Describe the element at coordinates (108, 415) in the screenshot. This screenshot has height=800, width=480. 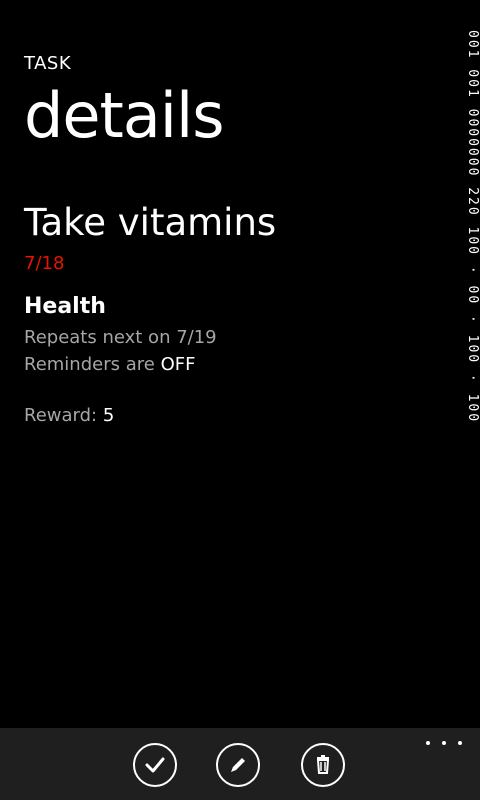
I see `reward-value: 5` at that location.